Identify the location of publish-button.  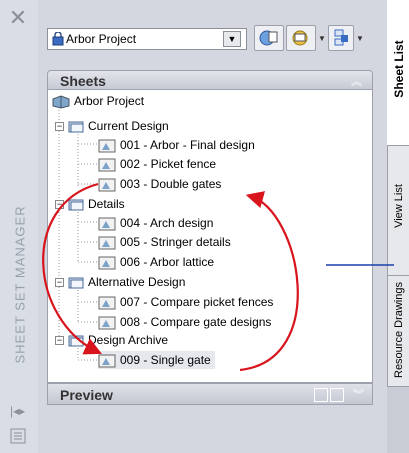
(269, 38).